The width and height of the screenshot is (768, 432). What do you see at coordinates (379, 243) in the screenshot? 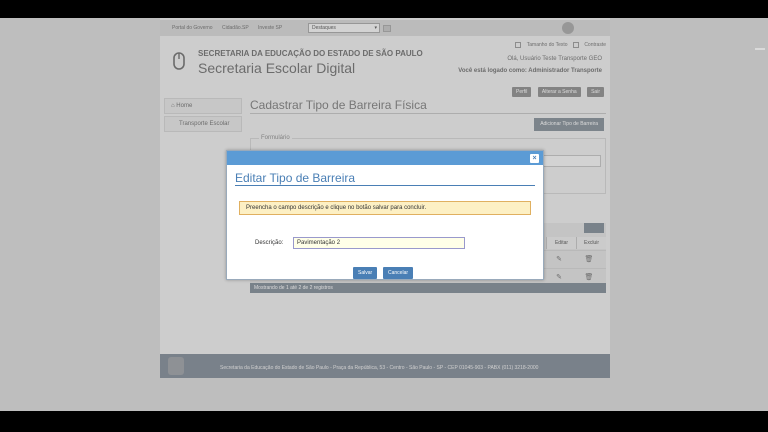
I see `description-input: Pavimentação 2` at bounding box center [379, 243].